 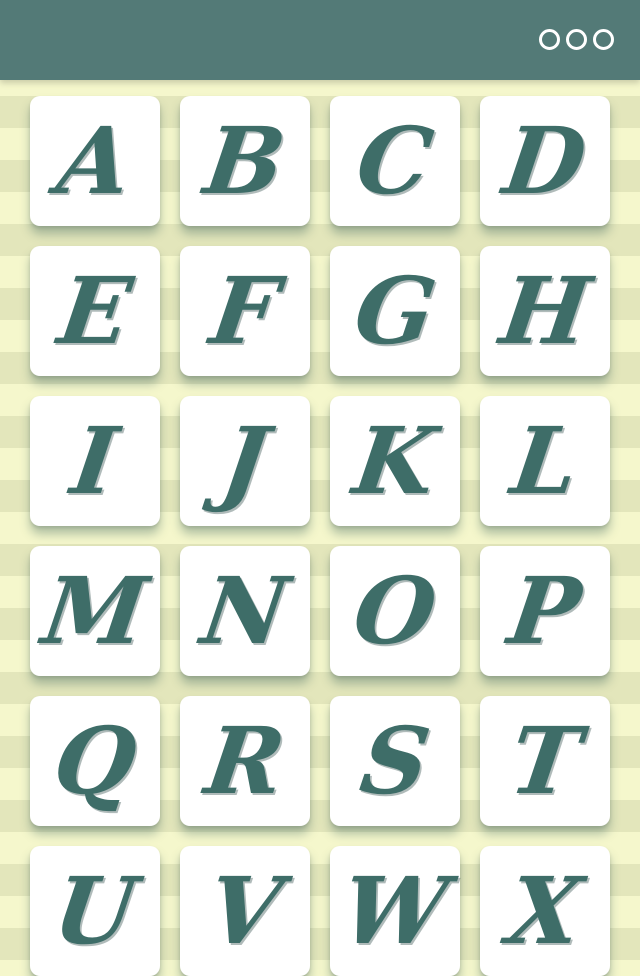 I want to click on more-options-button, so click(x=576, y=39).